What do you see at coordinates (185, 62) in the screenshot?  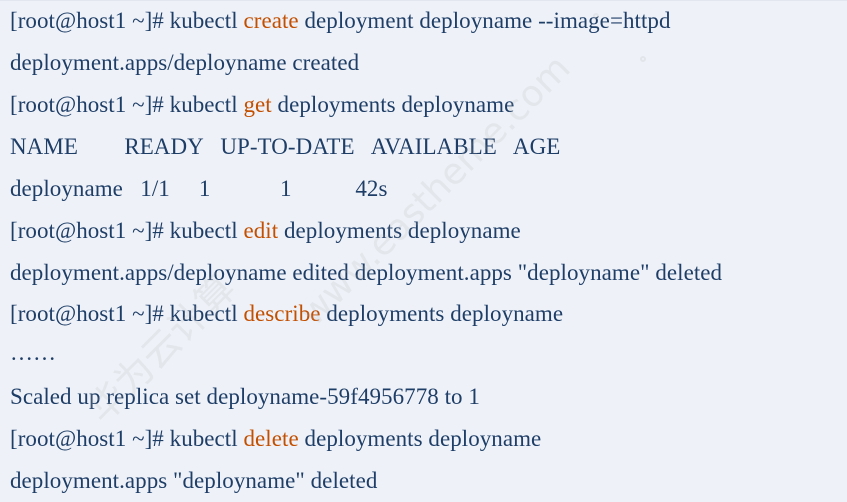 I see `create-output: deployment.apps/deployname created` at bounding box center [185, 62].